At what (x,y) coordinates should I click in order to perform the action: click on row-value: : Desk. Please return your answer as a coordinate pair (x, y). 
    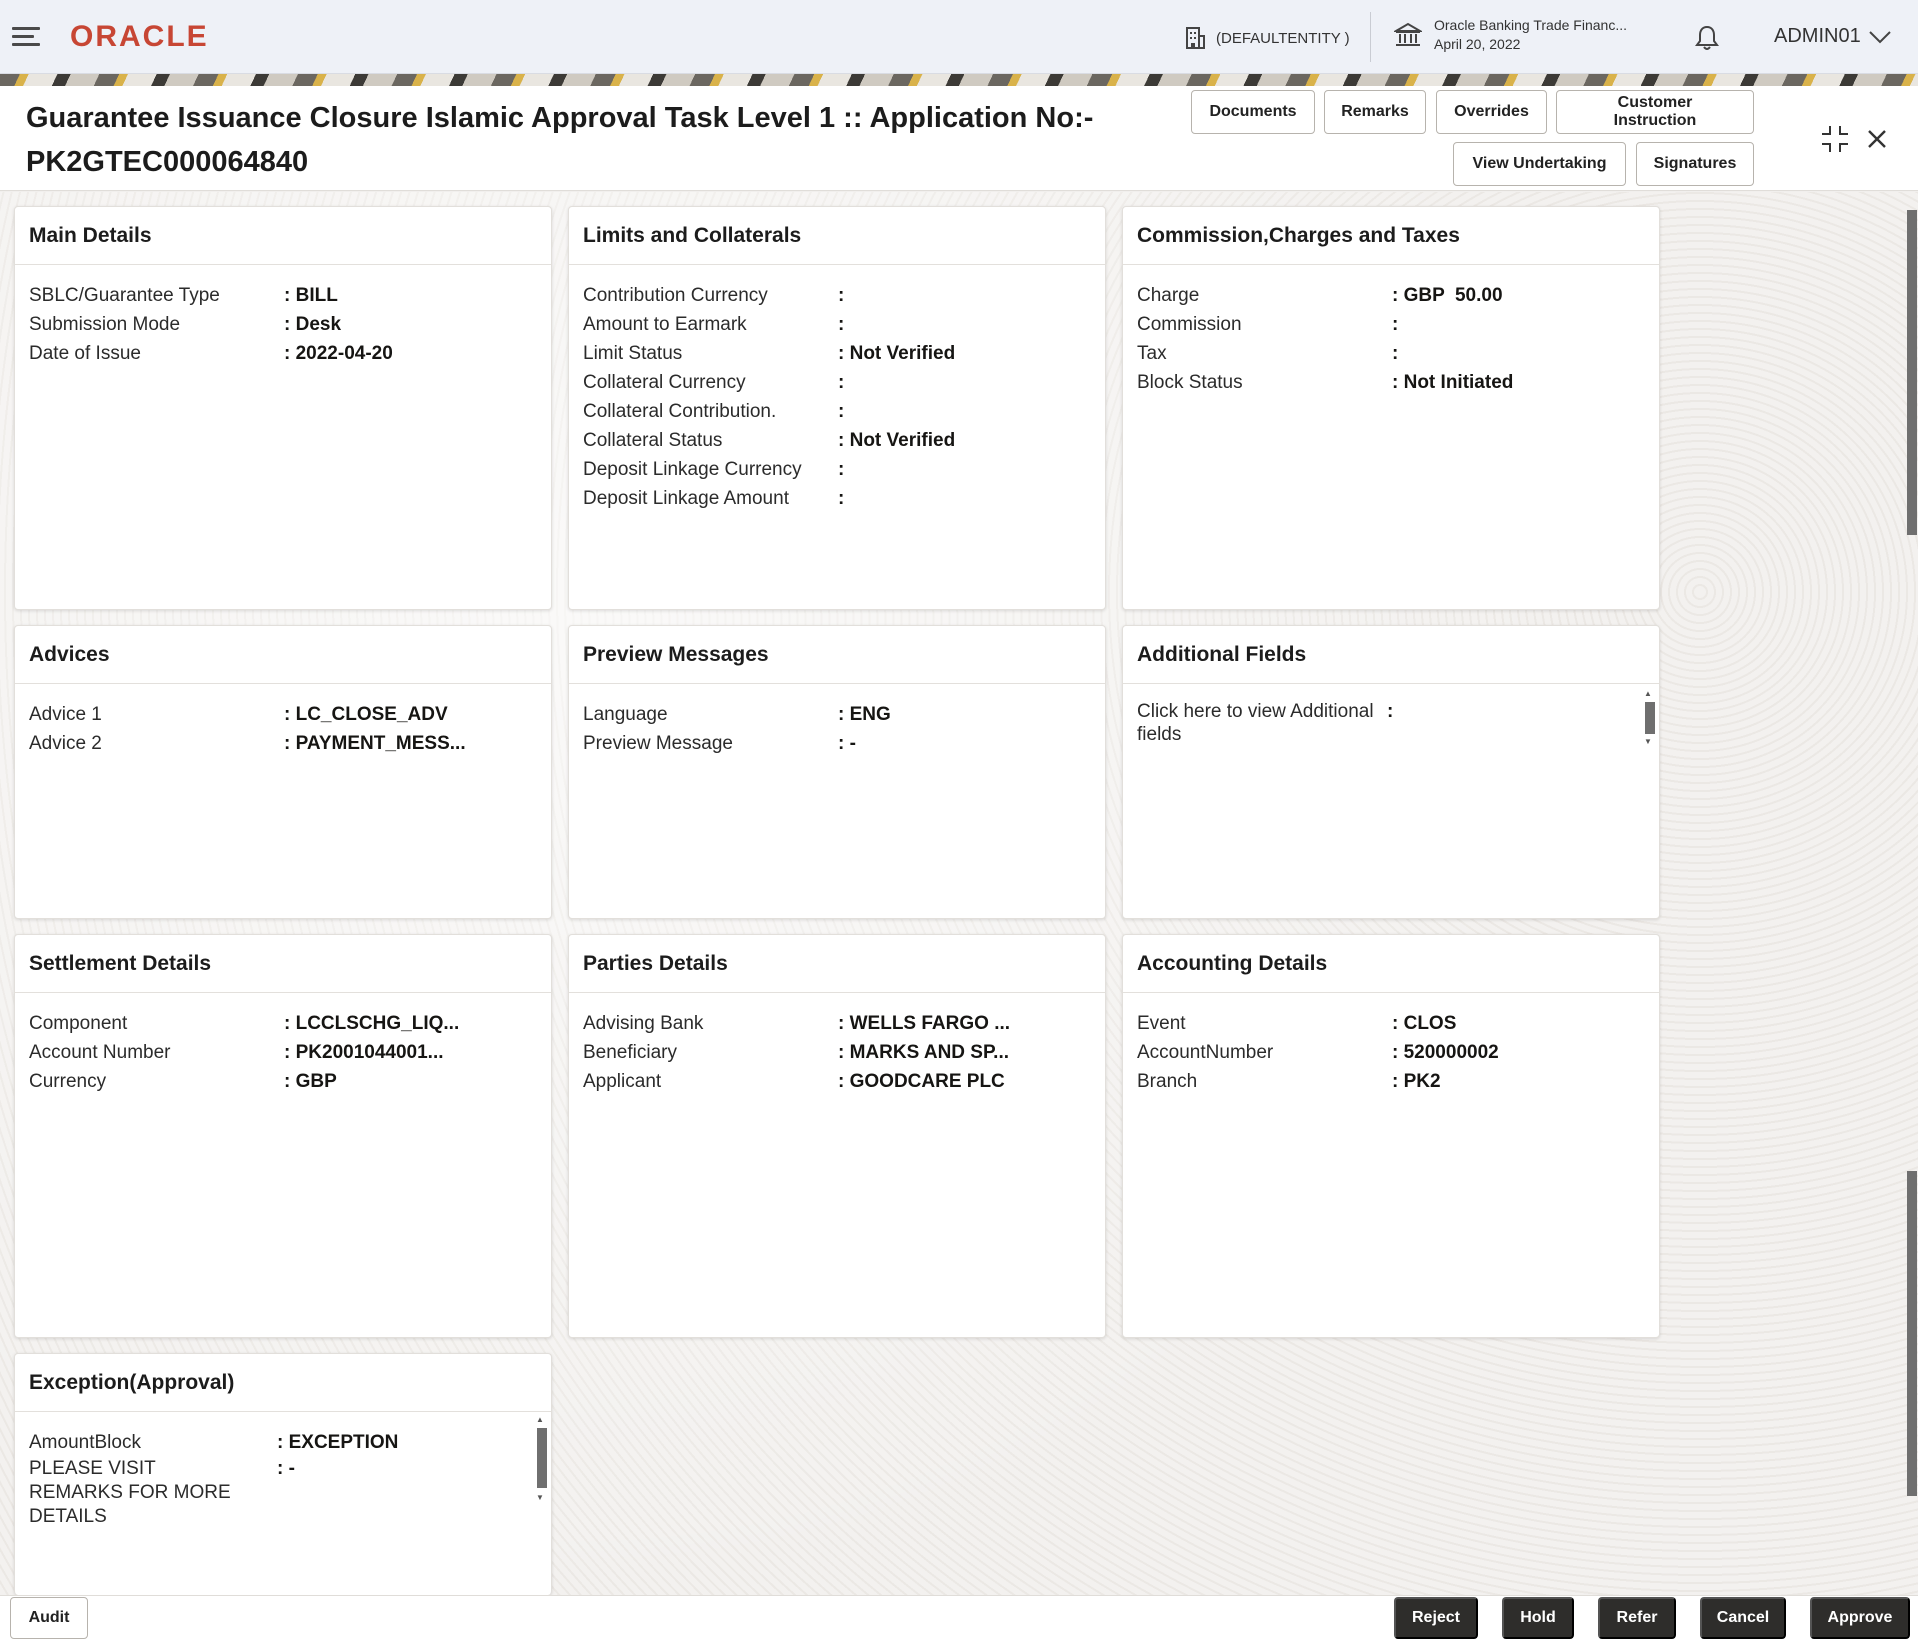
    Looking at the image, I should click on (312, 324).